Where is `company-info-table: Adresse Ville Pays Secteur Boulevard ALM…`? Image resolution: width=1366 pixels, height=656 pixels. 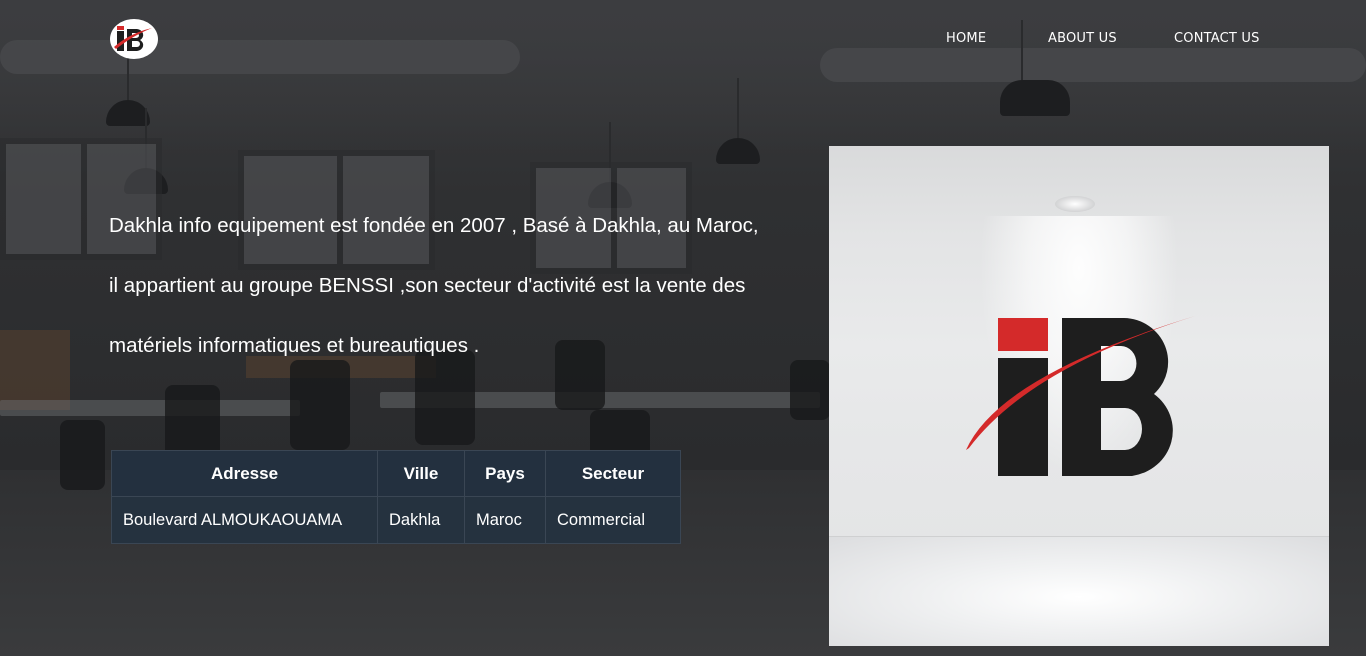 company-info-table: Adresse Ville Pays Secteur Boulevard ALM… is located at coordinates (396, 497).